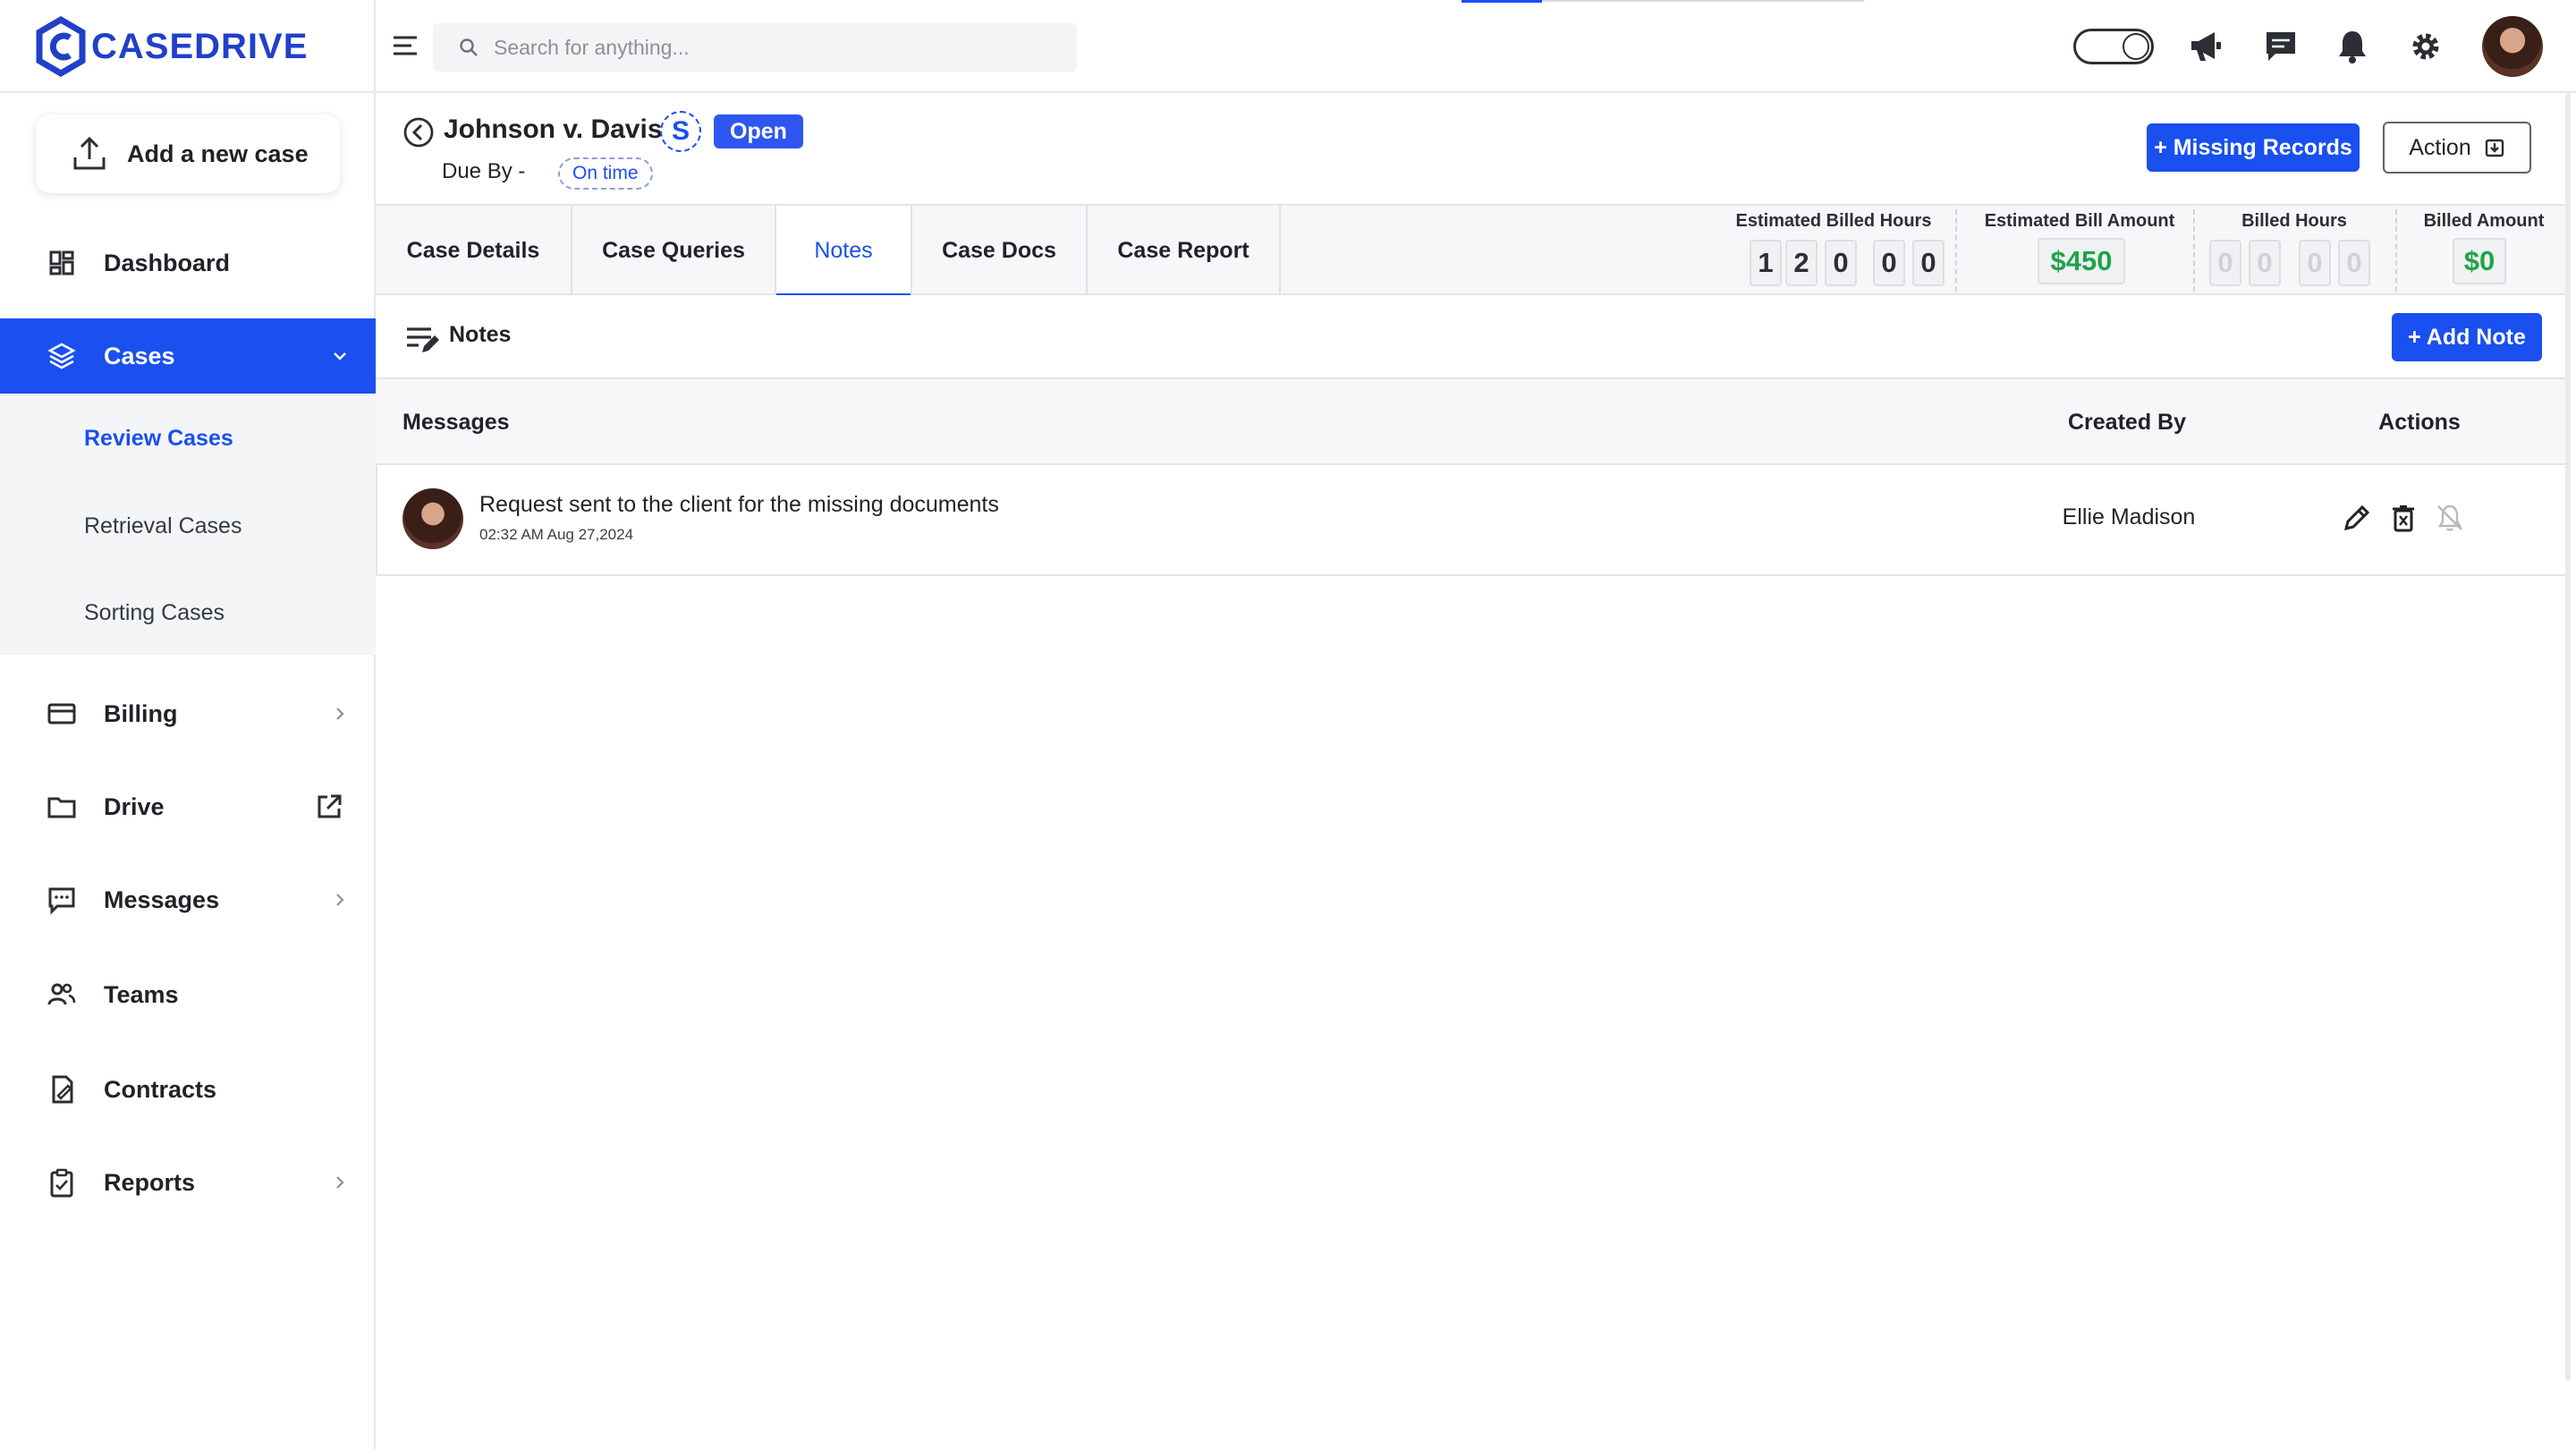 The height and width of the screenshot is (1449, 2576). Describe the element at coordinates (188, 713) in the screenshot. I see `sidebar-item-billing: Billing` at that location.